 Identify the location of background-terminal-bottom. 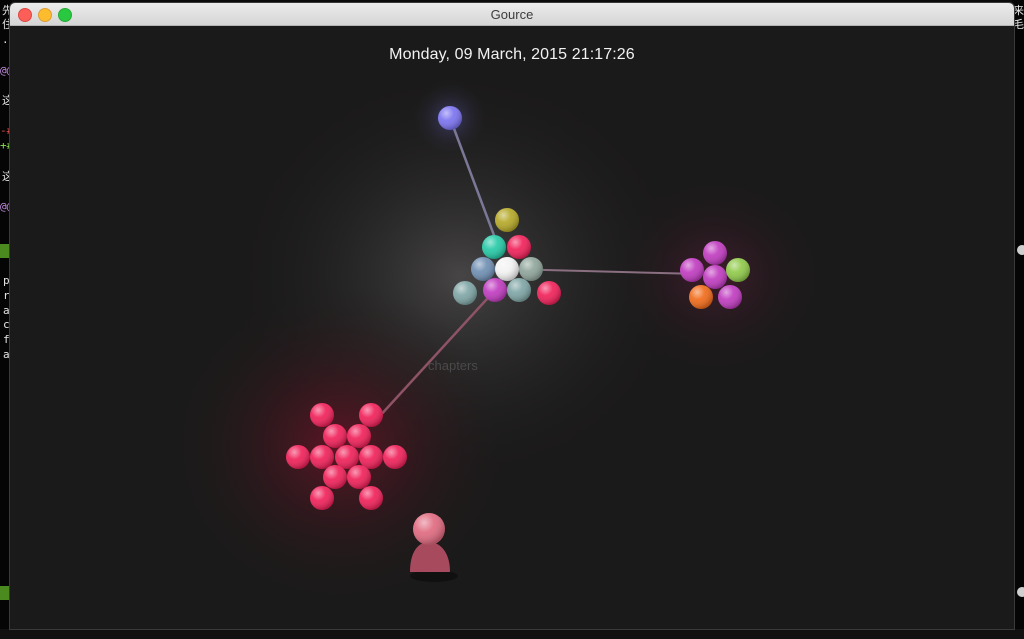
(512, 634).